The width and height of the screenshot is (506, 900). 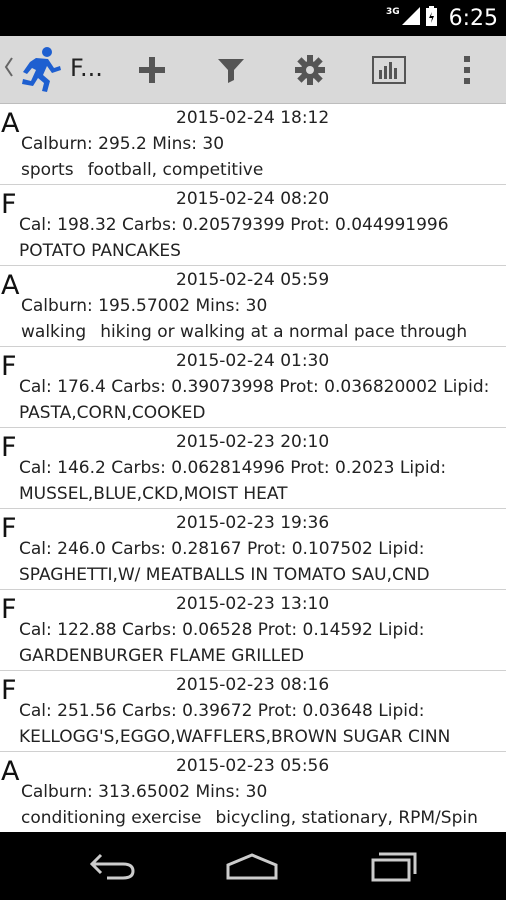 What do you see at coordinates (442, 18) in the screenshot?
I see `status-icons: 3G 6:25` at bounding box center [442, 18].